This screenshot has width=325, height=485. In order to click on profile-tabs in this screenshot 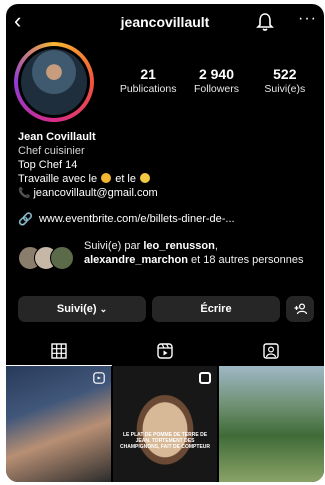, I will do `click(165, 352)`.